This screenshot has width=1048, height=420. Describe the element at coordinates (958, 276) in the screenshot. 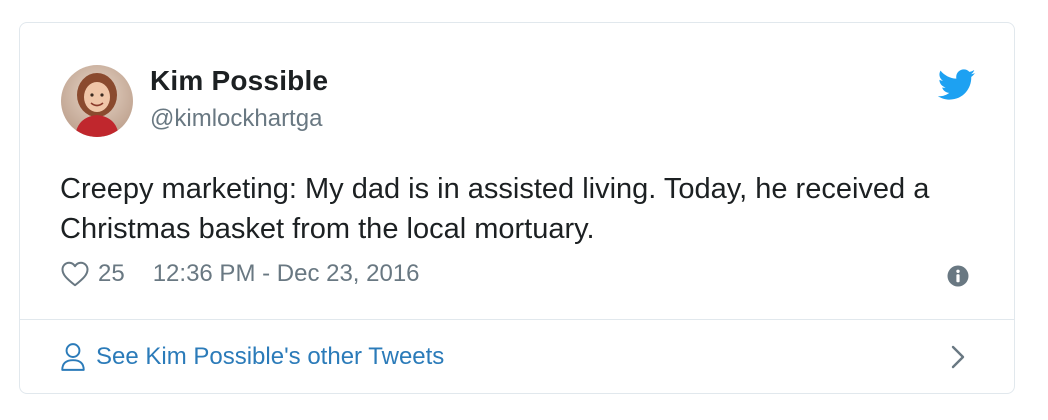

I see `info-icon` at that location.